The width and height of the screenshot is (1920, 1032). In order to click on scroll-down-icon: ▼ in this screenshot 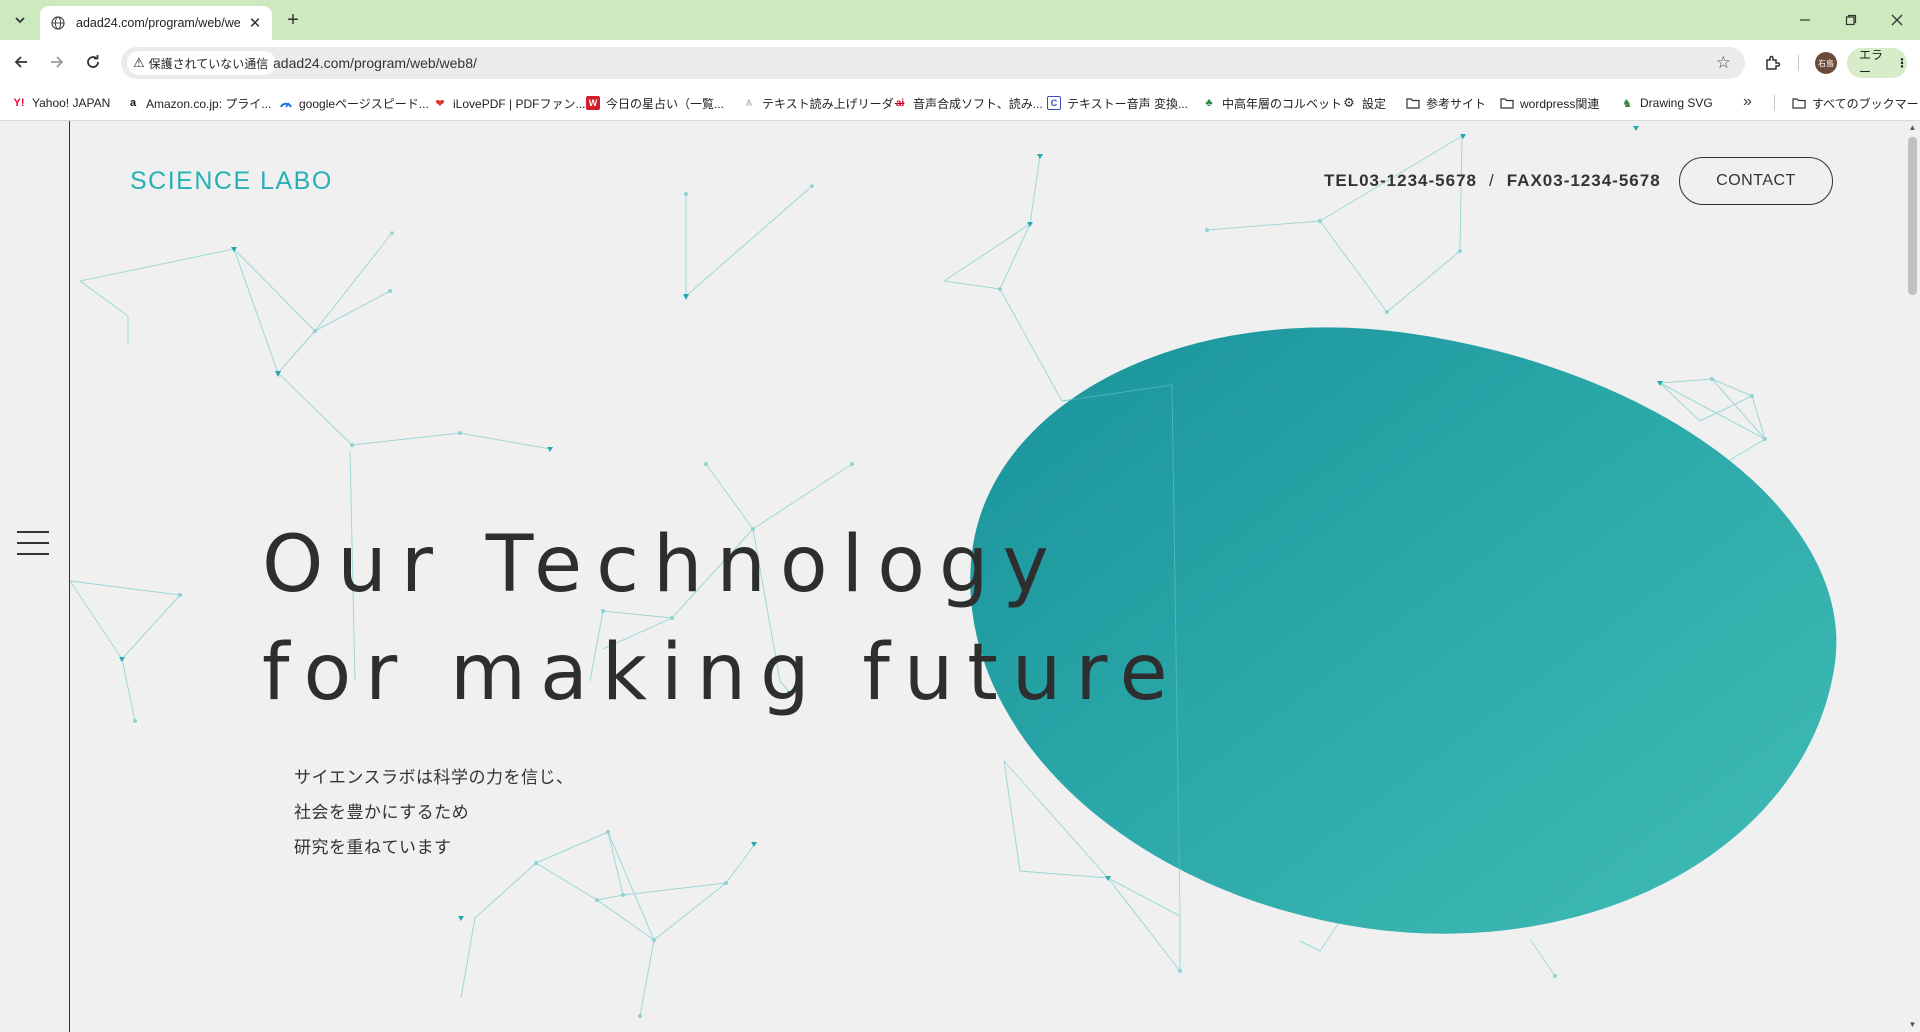, I will do `click(1912, 1025)`.